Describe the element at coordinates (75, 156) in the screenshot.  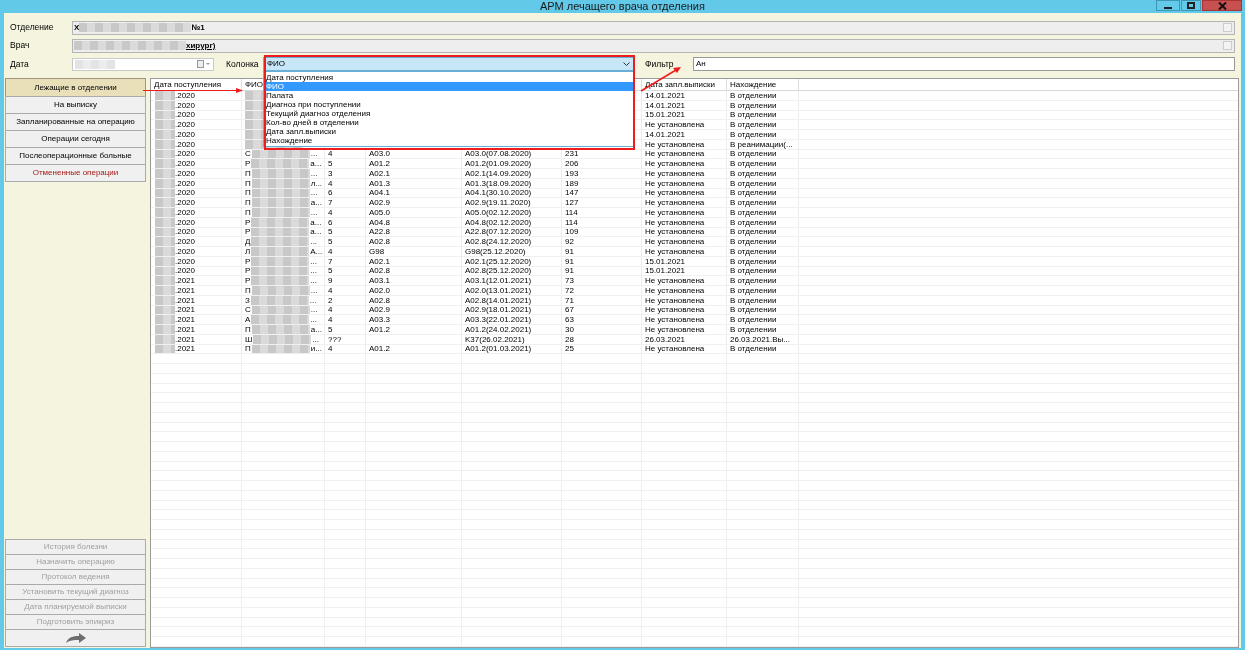
I see `sidebar-button: Послеоперационные больные` at that location.